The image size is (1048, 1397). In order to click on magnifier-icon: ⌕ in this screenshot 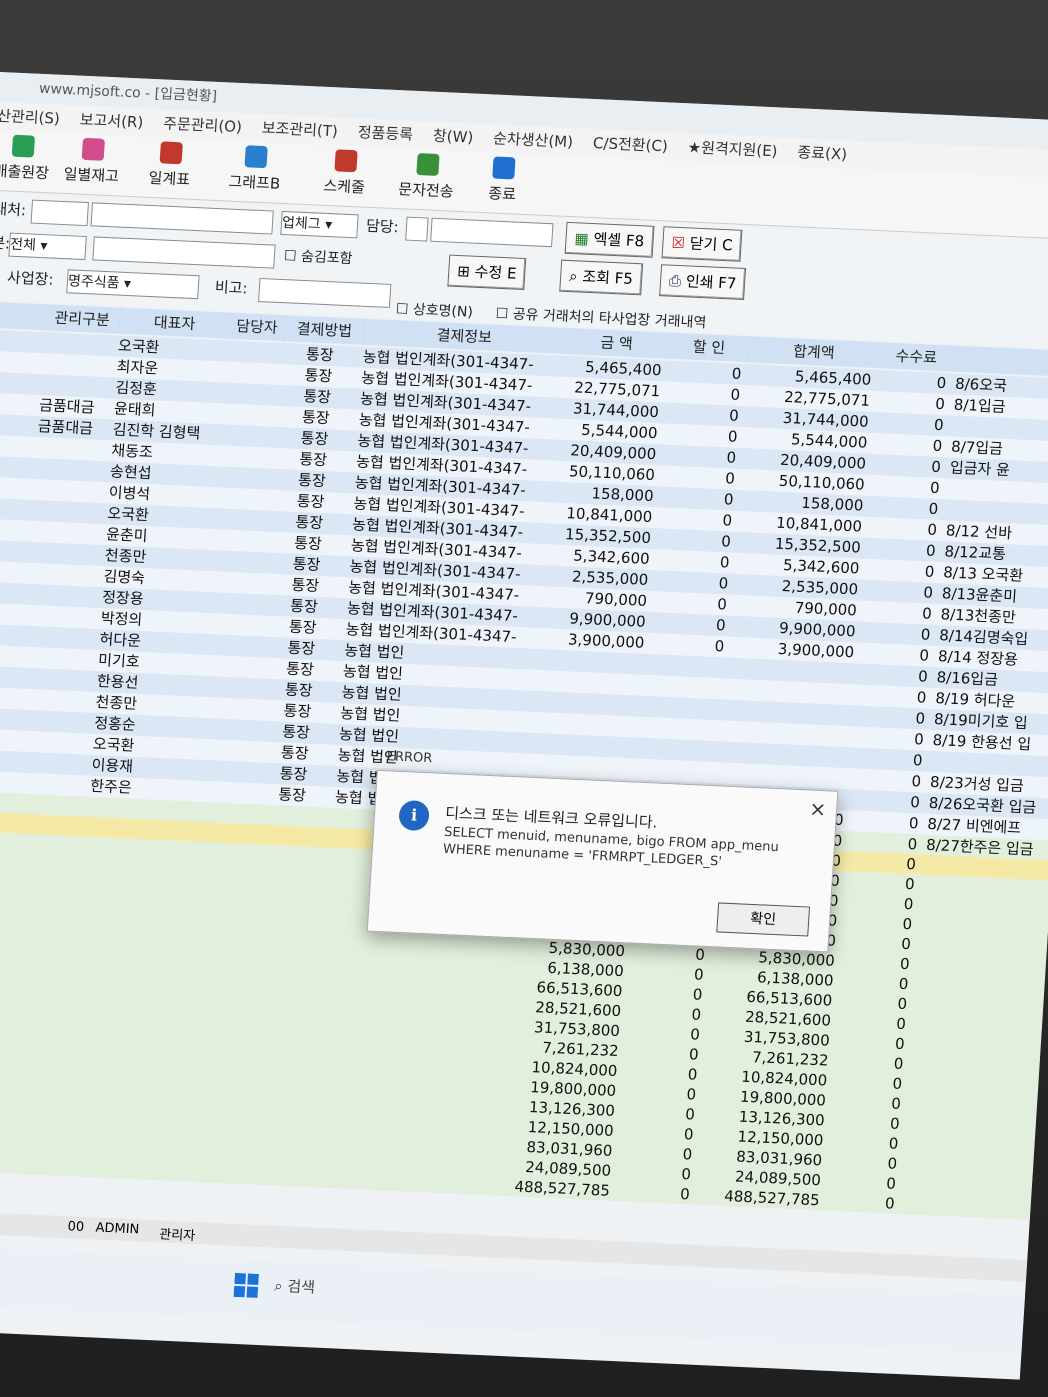, I will do `click(573, 276)`.